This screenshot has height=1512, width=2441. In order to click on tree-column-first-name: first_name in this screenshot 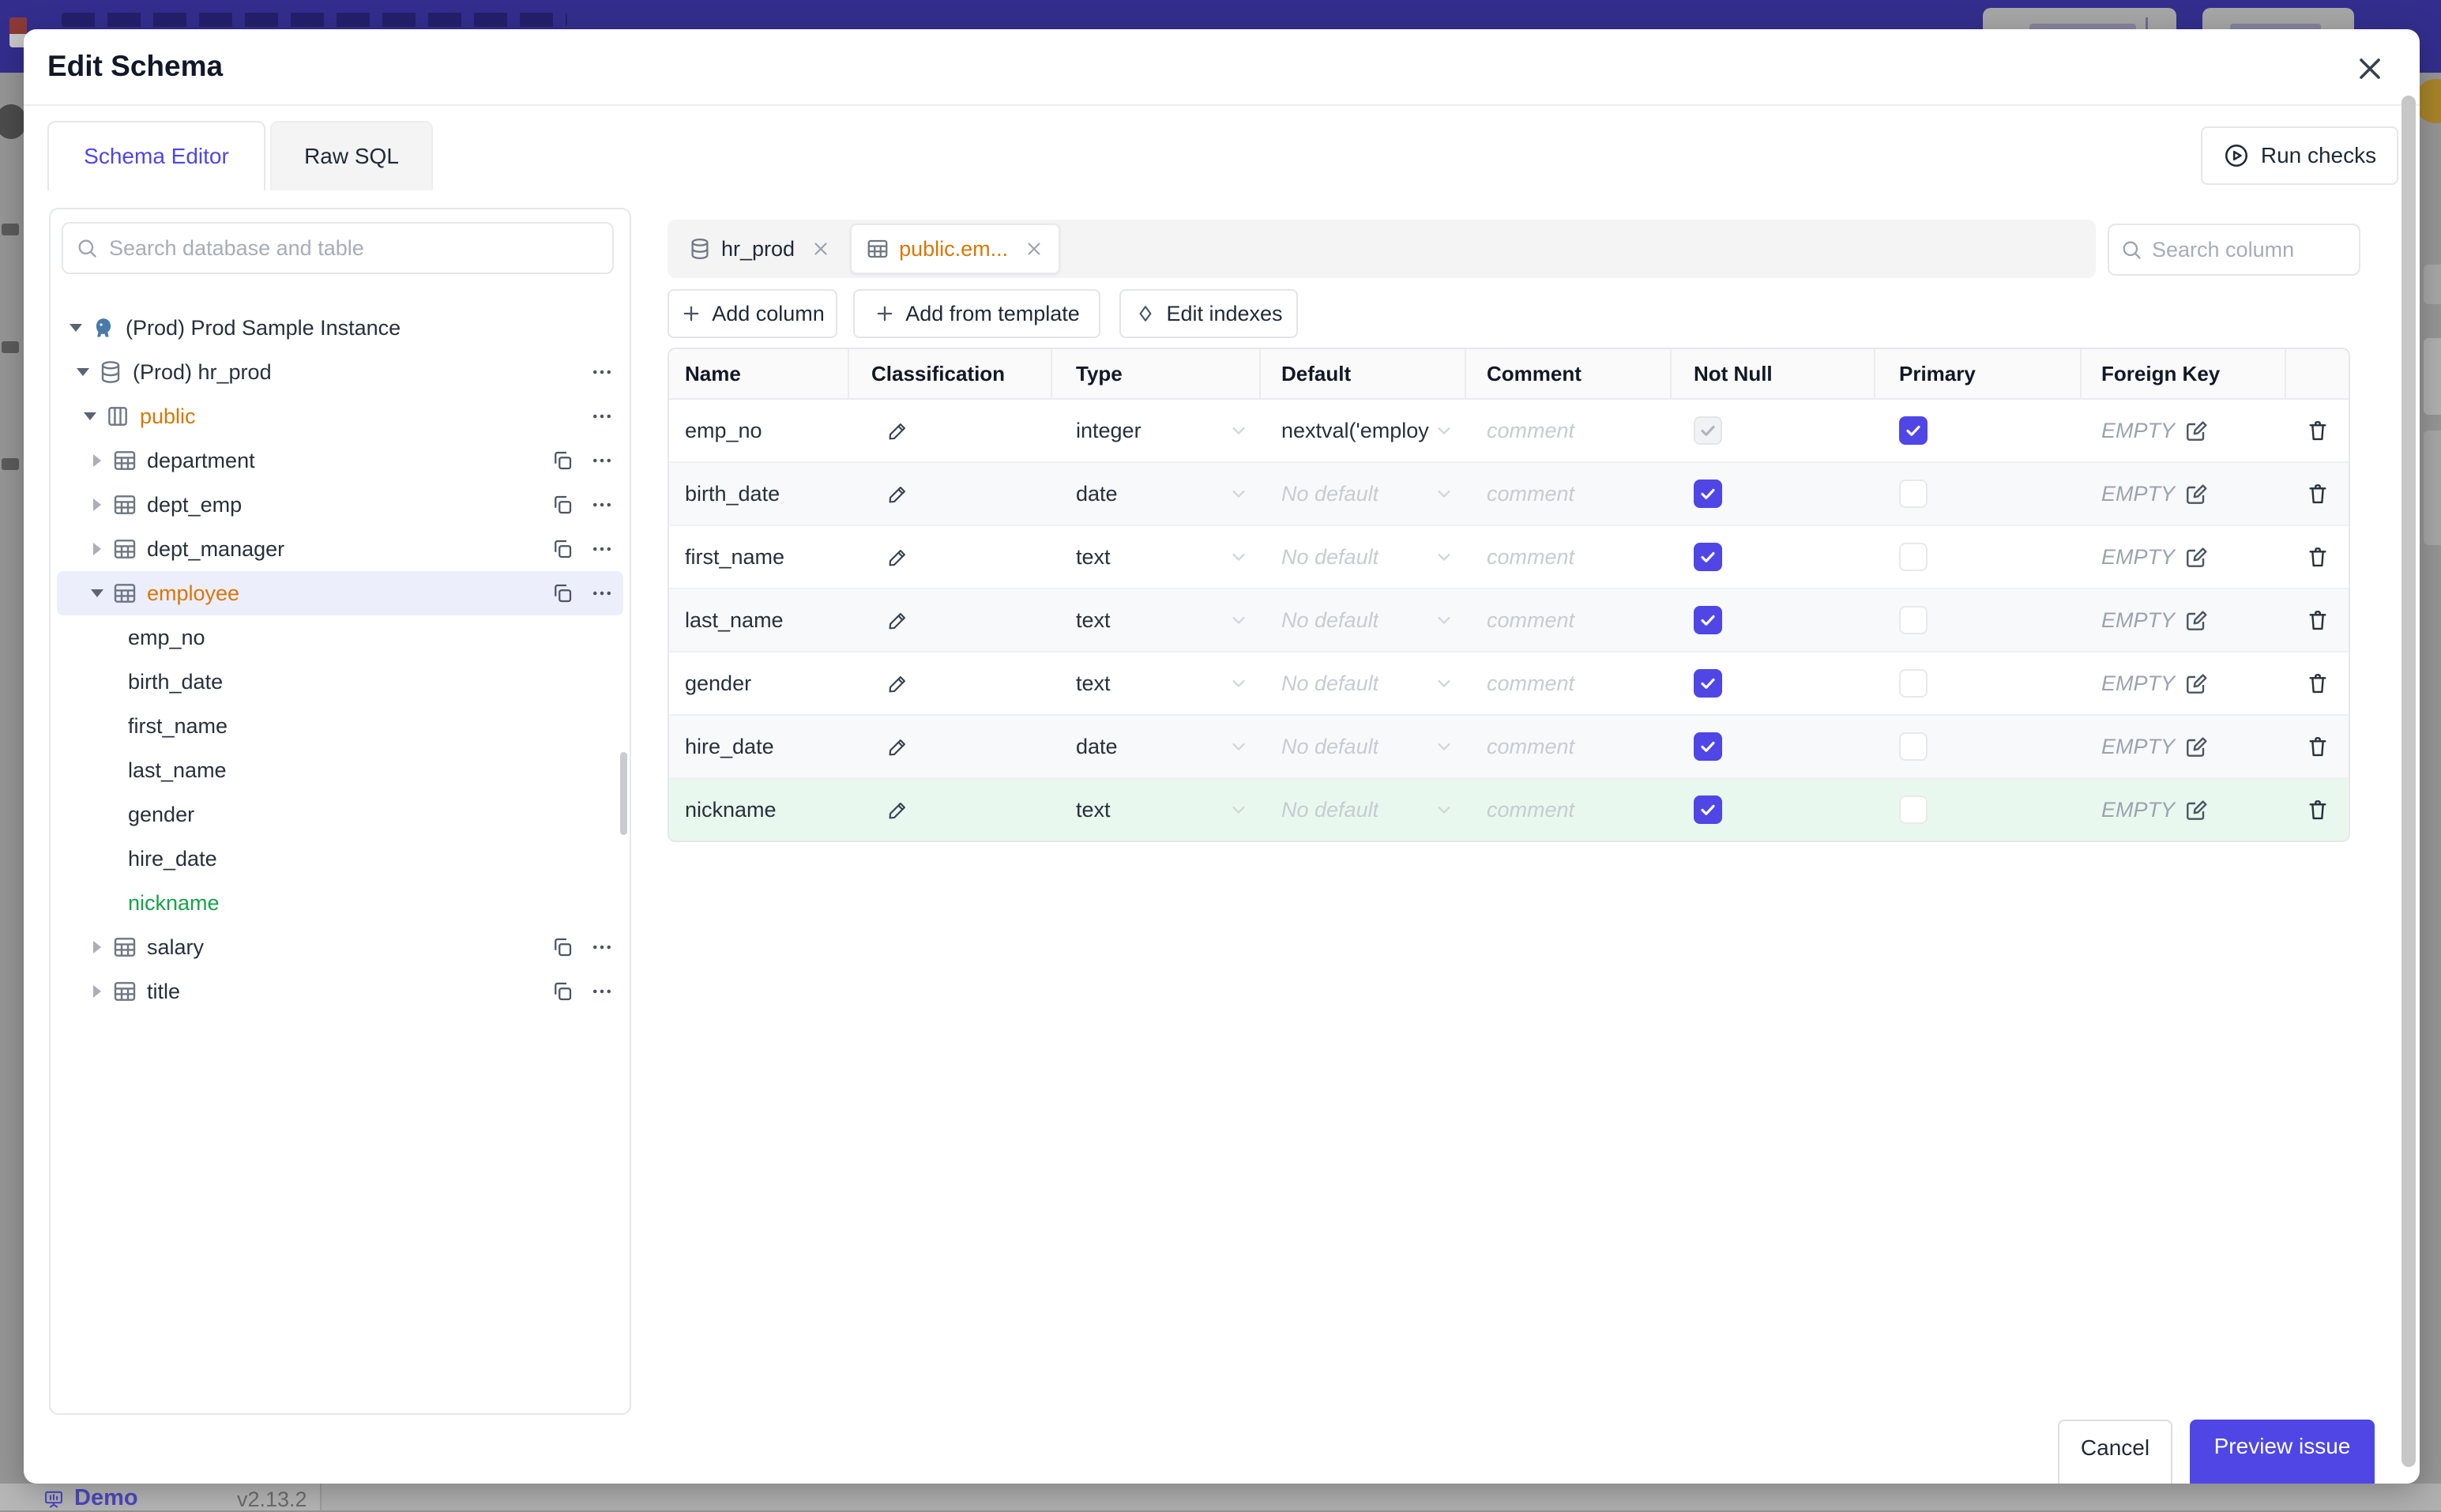, I will do `click(340, 726)`.